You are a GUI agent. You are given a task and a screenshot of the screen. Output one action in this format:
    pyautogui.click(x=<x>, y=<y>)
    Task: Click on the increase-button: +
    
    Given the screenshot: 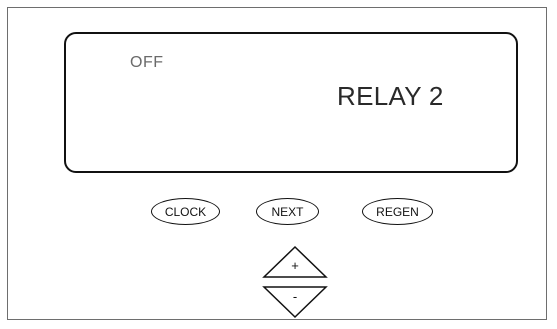 What is the action you would take?
    pyautogui.click(x=295, y=262)
    